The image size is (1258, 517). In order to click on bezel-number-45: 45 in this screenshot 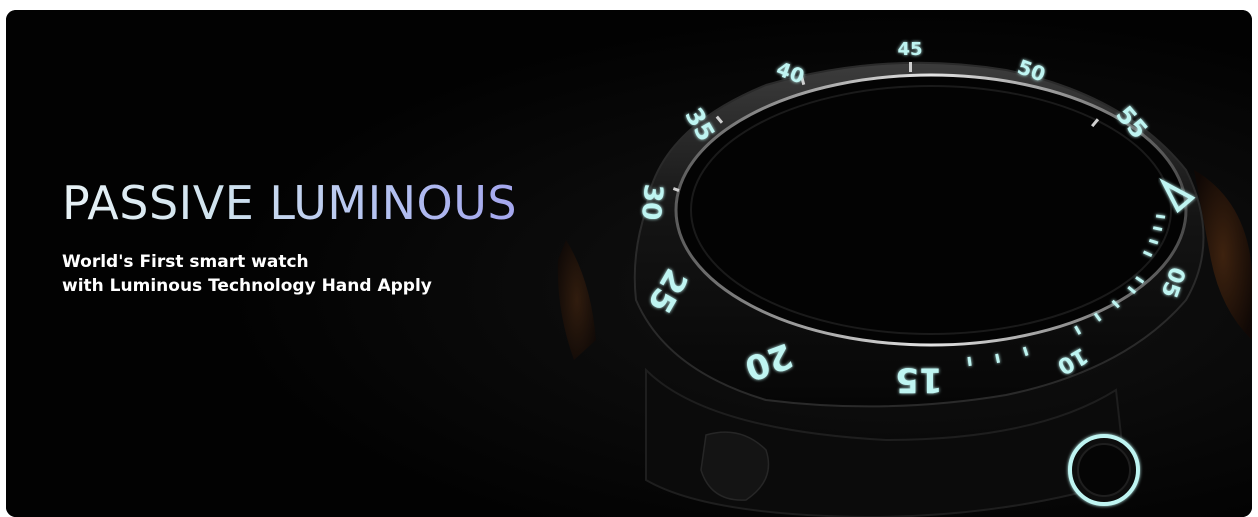, I will do `click(909, 49)`.